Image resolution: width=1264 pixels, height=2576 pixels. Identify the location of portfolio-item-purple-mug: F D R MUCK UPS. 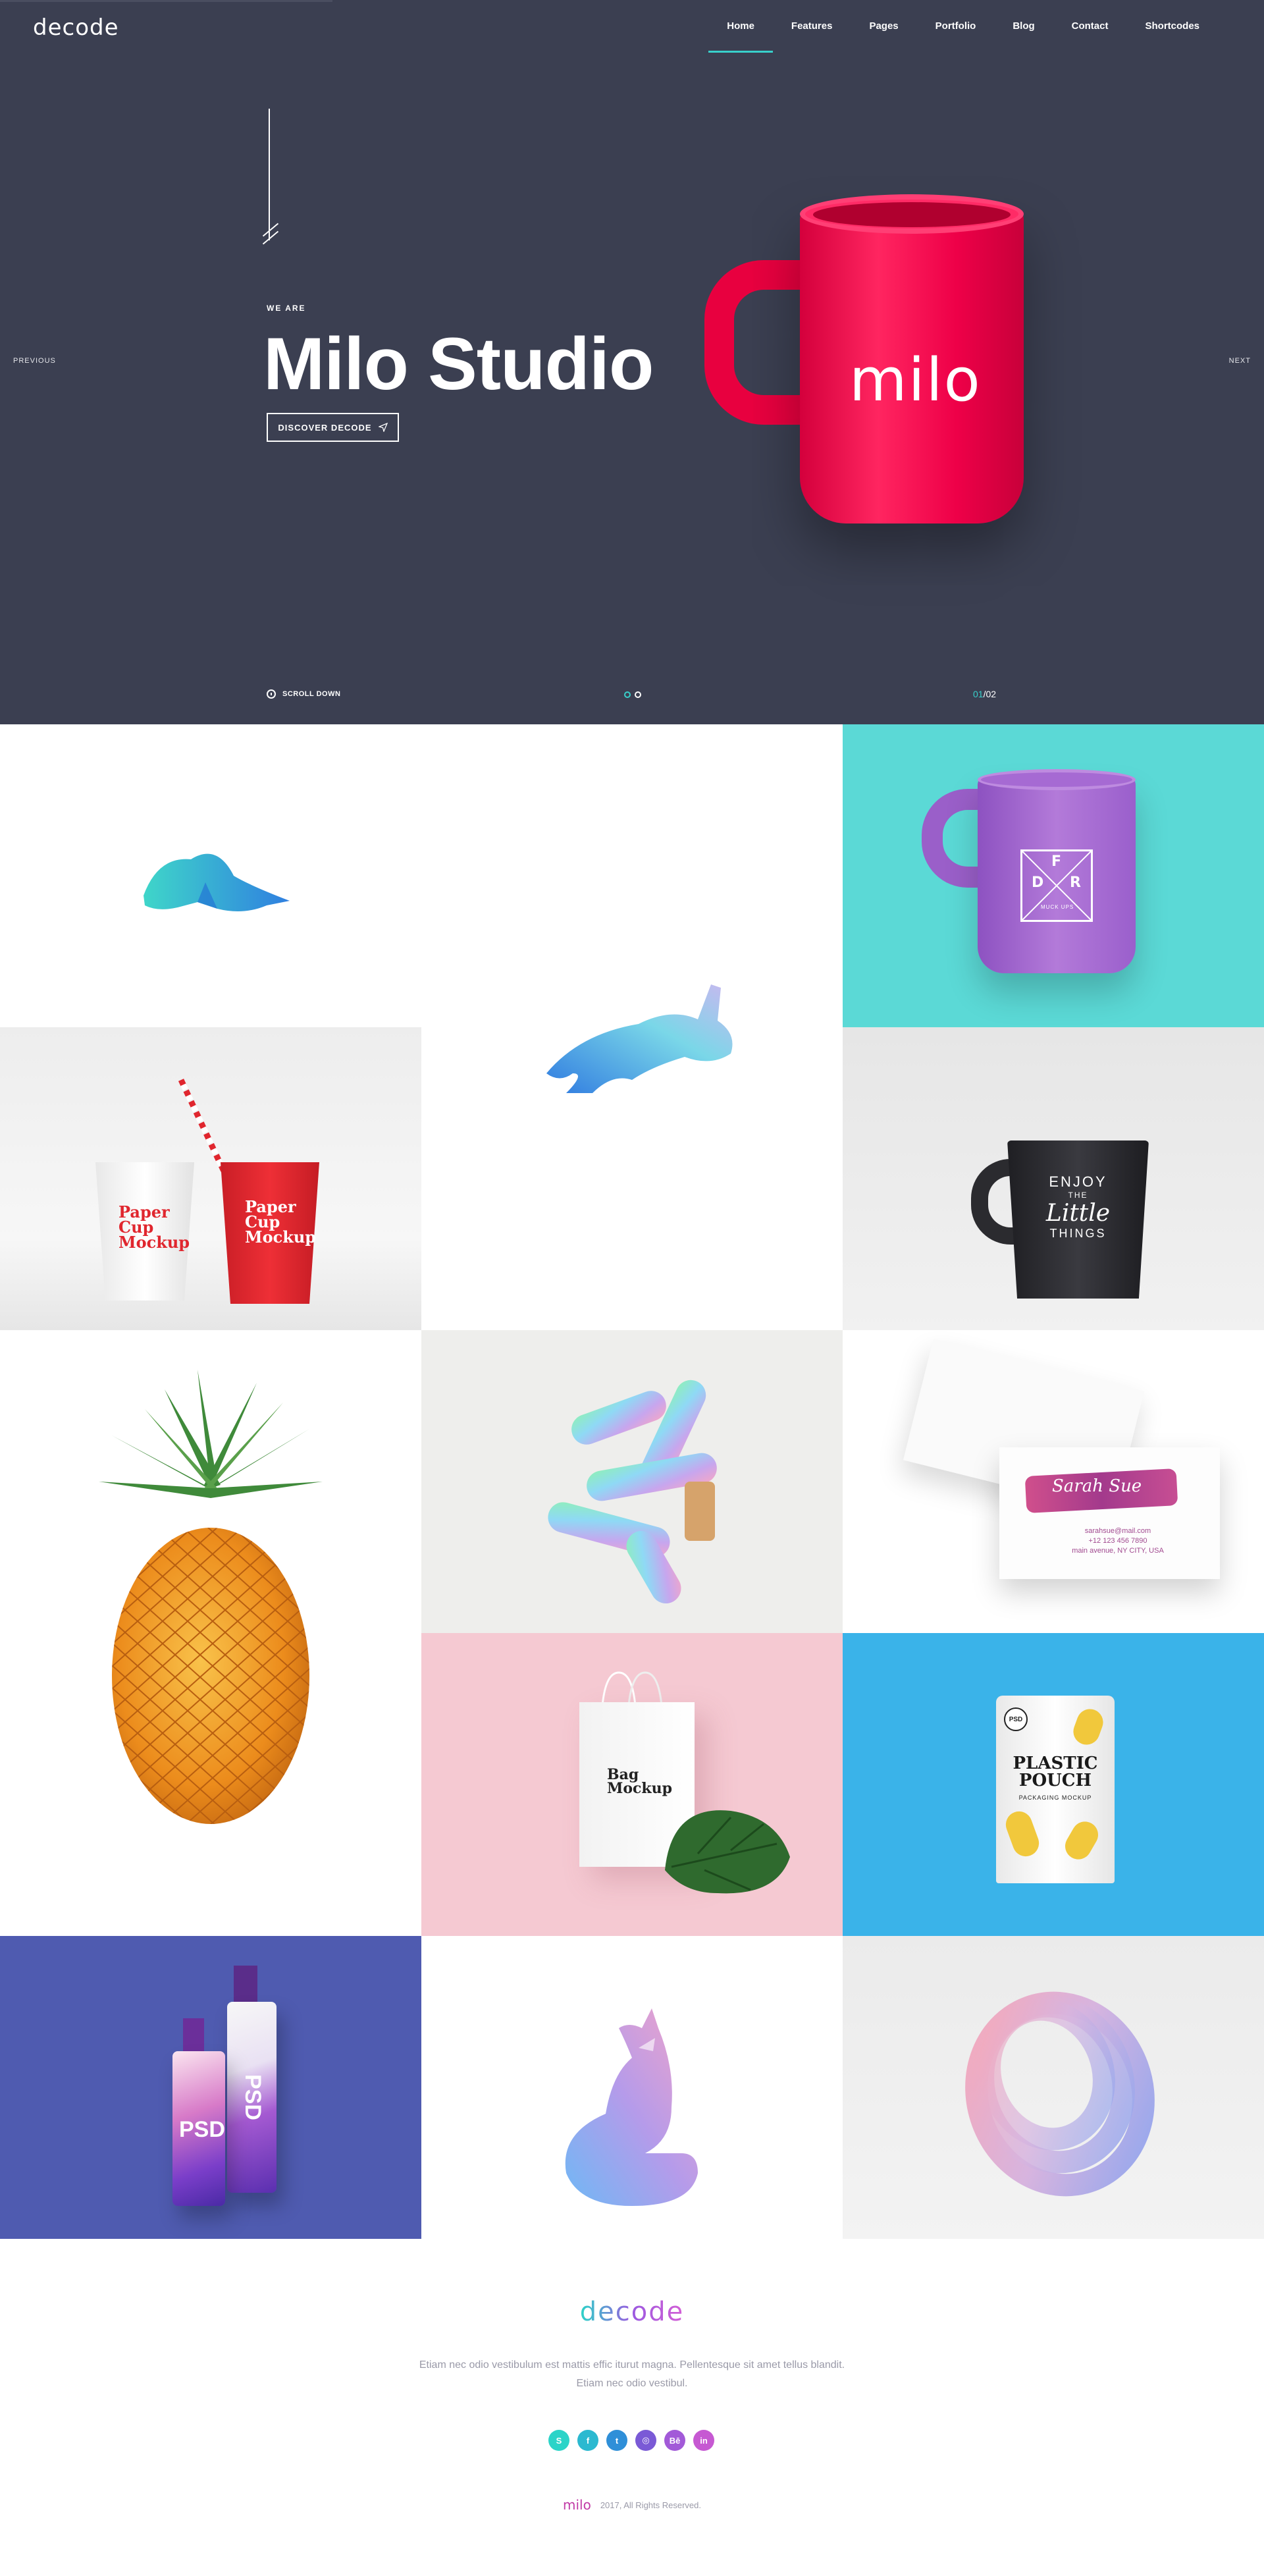
(1053, 875).